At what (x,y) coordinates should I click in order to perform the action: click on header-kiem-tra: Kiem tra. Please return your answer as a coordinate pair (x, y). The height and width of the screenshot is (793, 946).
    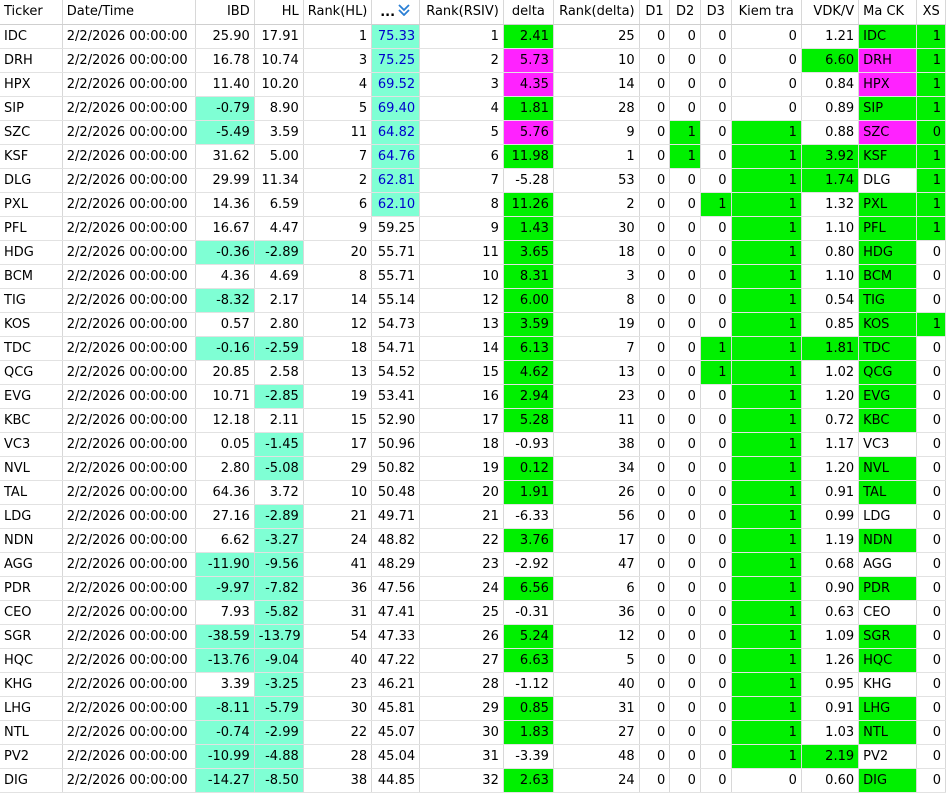
    Looking at the image, I should click on (766, 12).